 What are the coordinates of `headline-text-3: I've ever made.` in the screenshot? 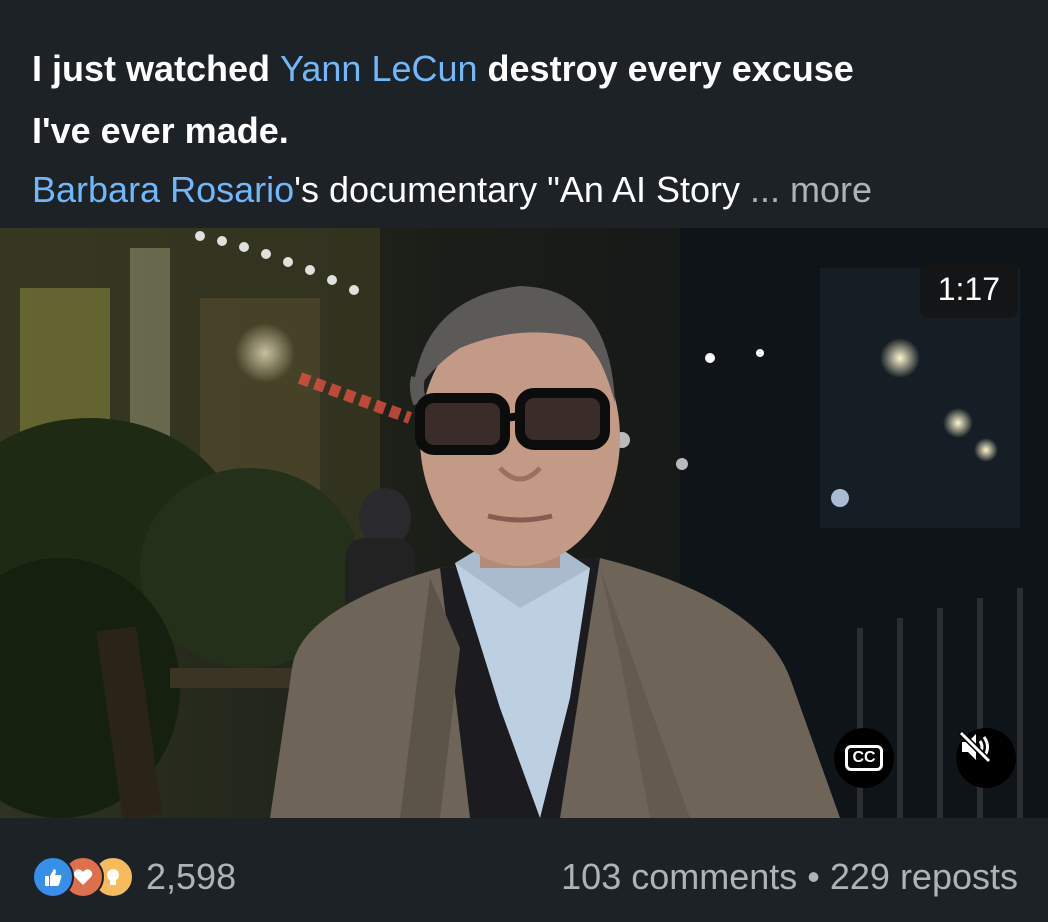 It's located at (160, 130).